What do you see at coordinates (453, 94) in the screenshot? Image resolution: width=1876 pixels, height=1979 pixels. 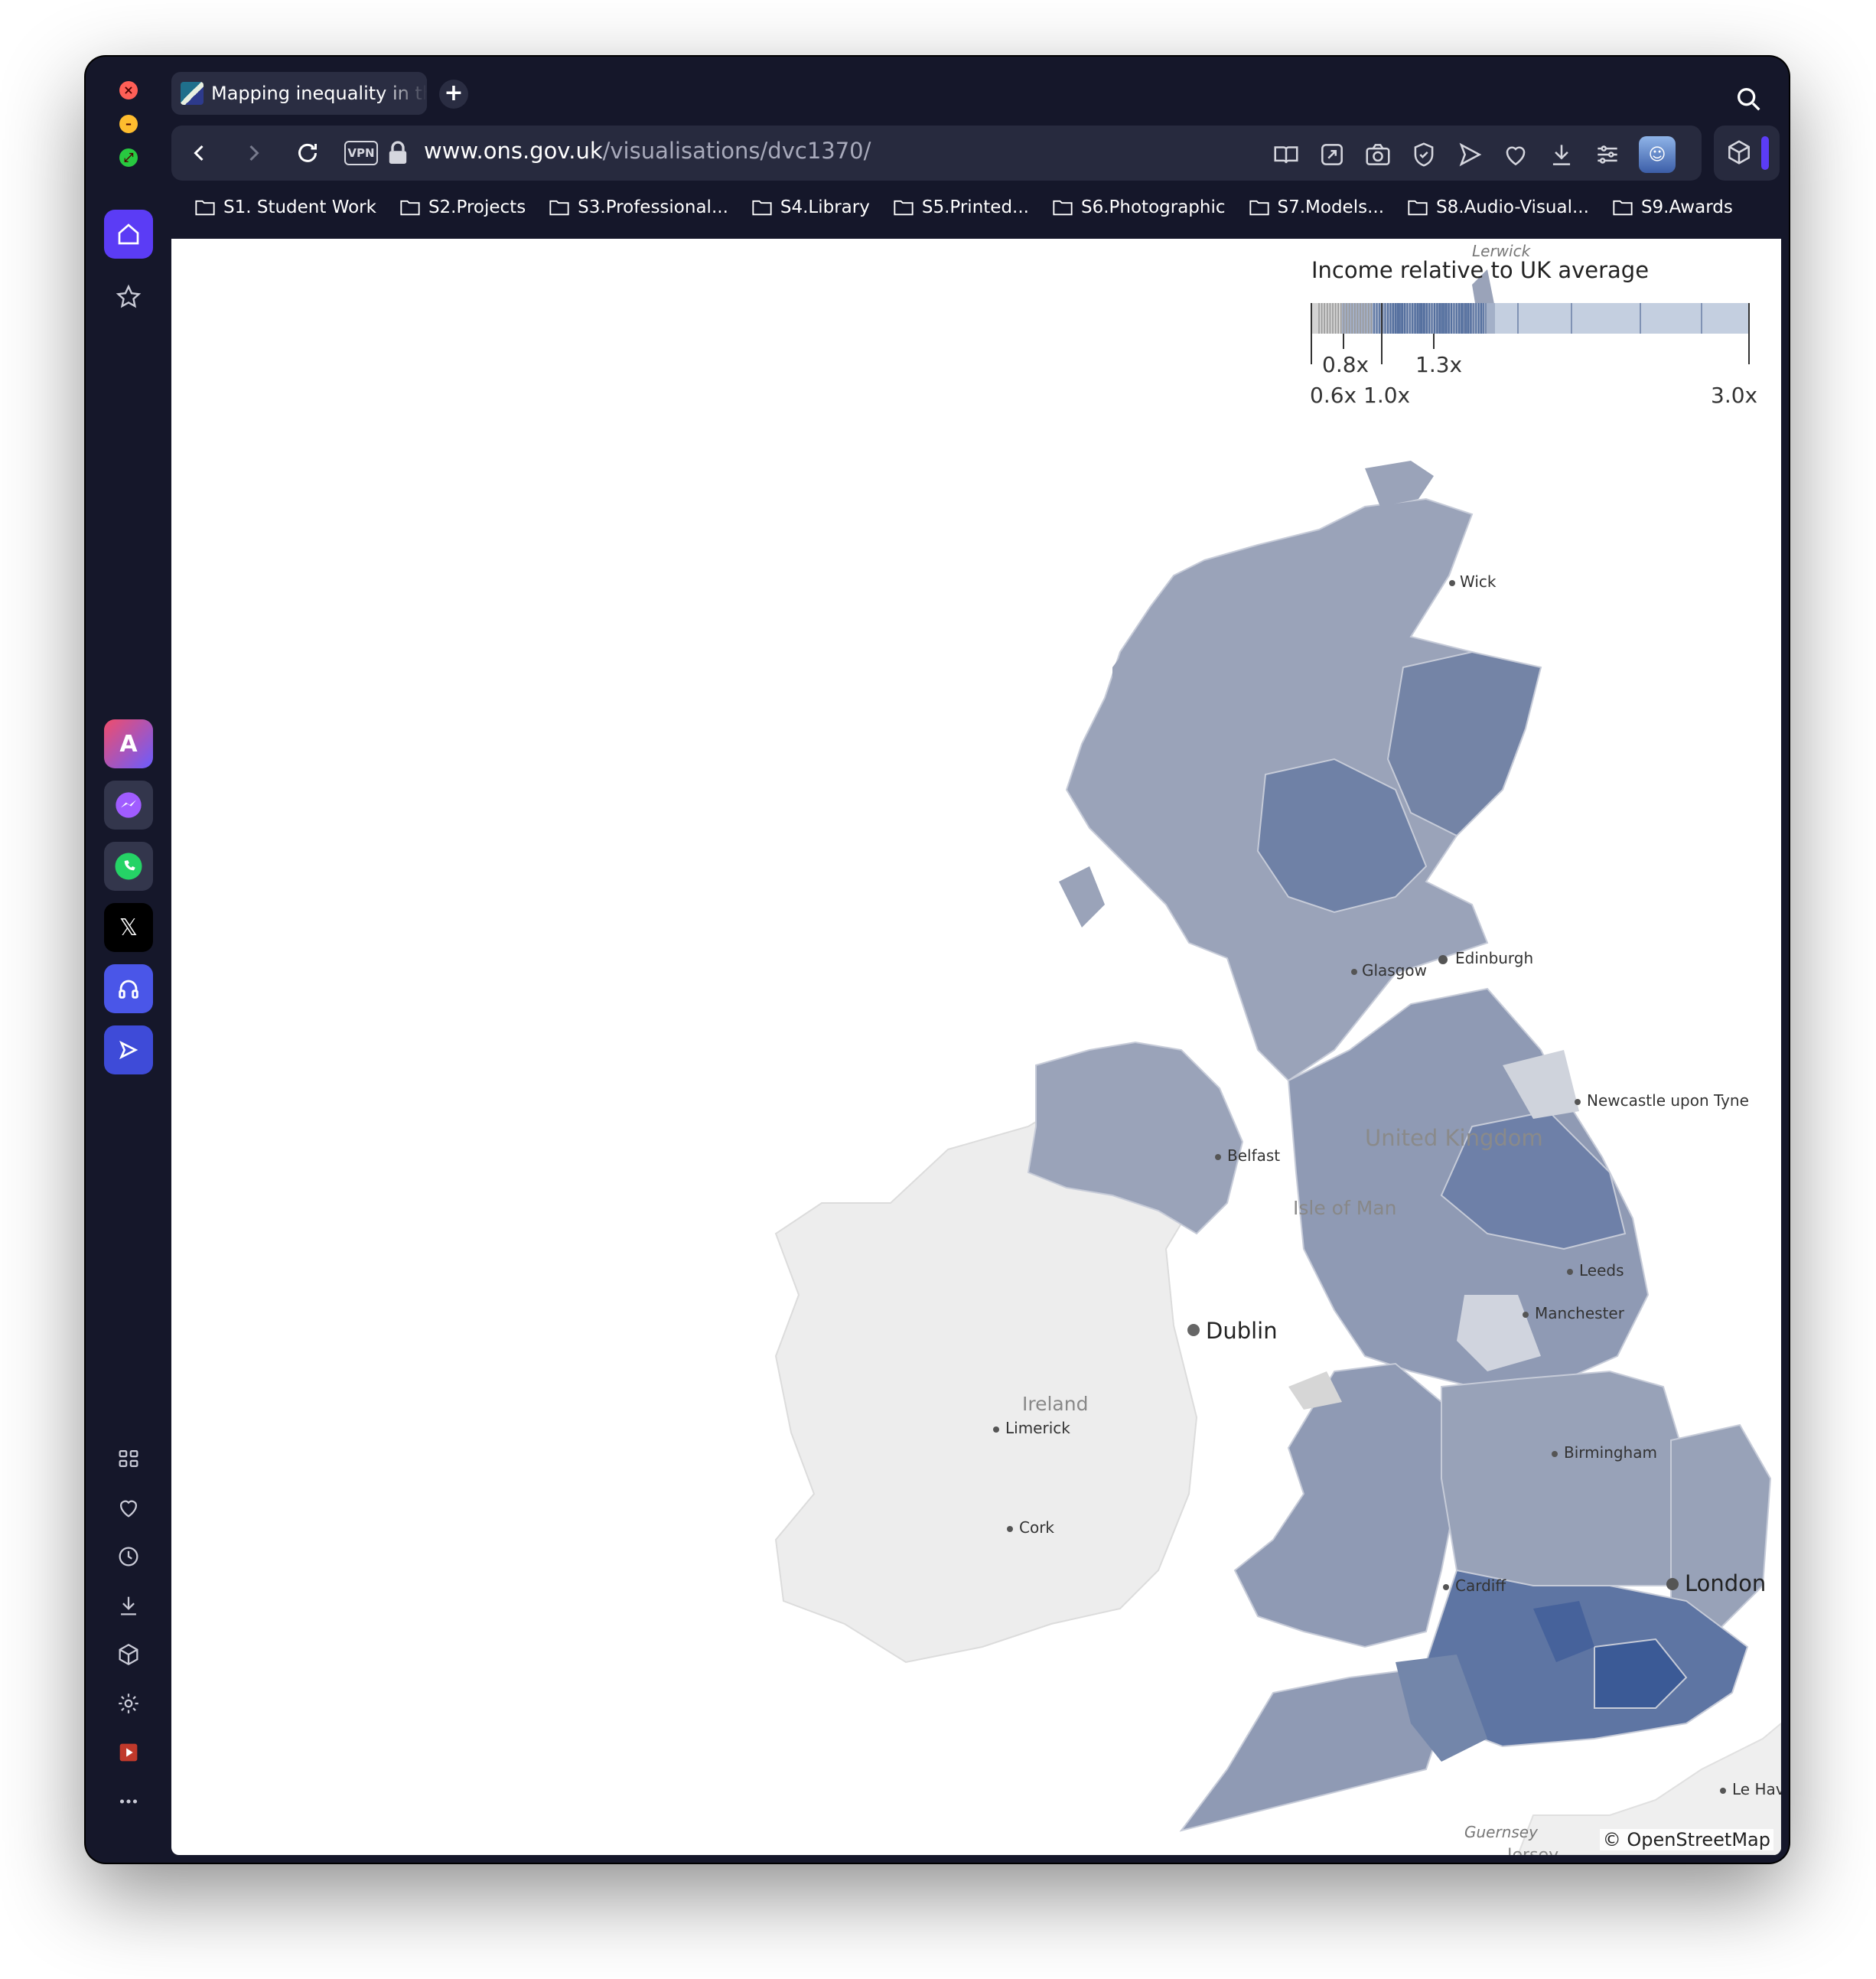 I see `new-tab-button: +` at bounding box center [453, 94].